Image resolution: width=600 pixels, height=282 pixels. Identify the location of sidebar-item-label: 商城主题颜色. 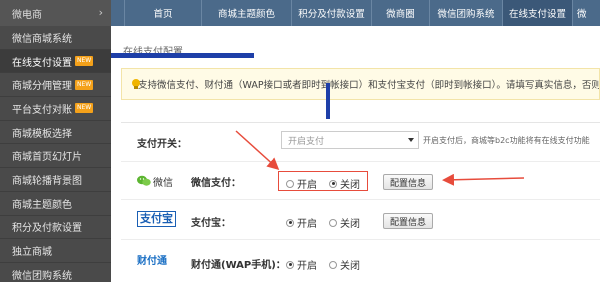
(42, 205).